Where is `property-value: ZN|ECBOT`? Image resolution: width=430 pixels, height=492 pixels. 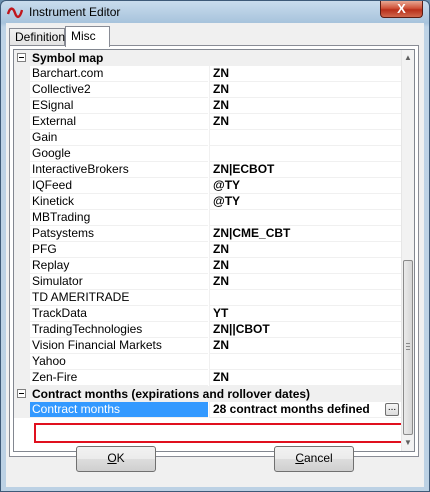 property-value: ZN|ECBOT is located at coordinates (305, 170).